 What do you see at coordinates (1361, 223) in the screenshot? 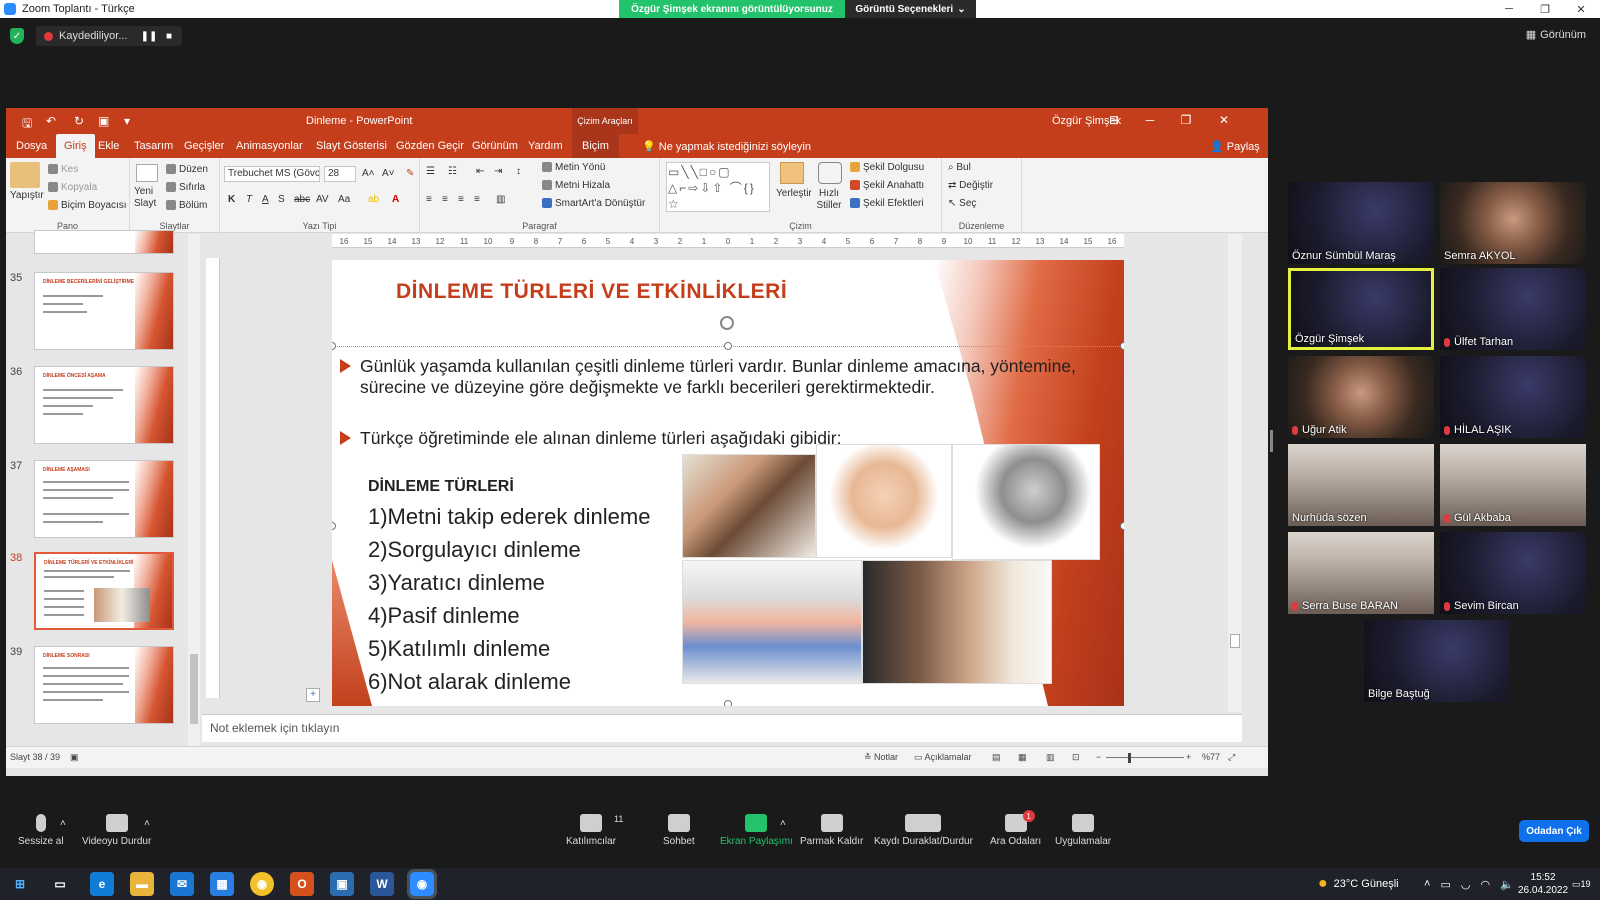
I see `participant-tile: Öznur Sümbül Maraş` at bounding box center [1361, 223].